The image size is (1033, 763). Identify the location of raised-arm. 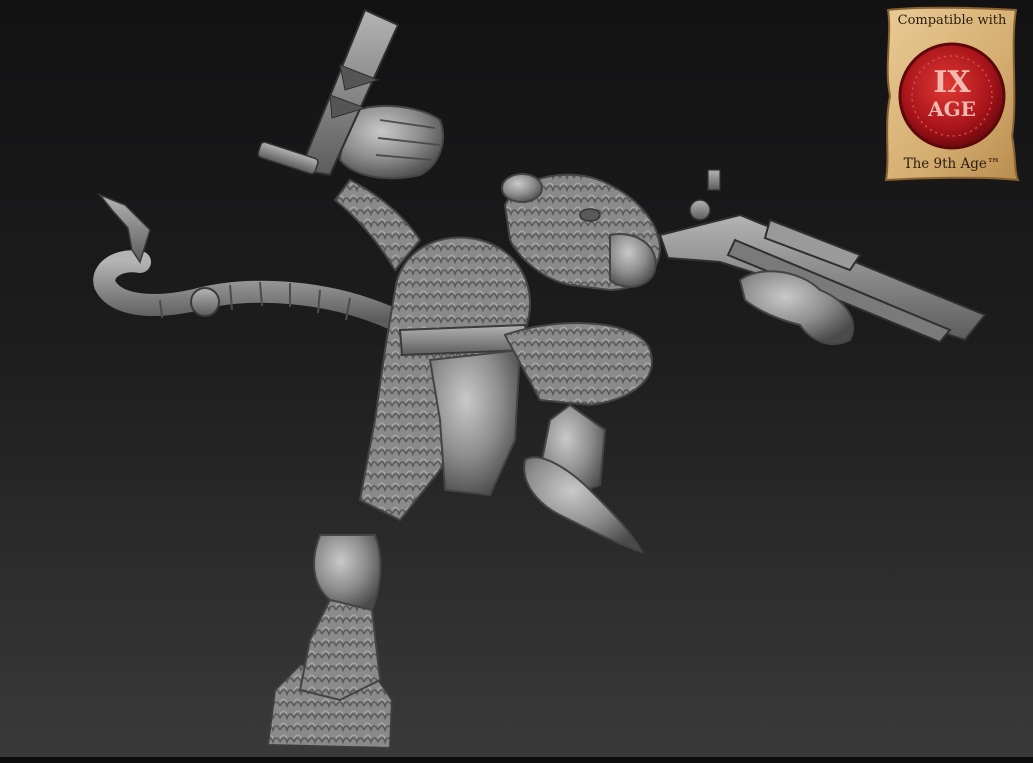
(377, 225).